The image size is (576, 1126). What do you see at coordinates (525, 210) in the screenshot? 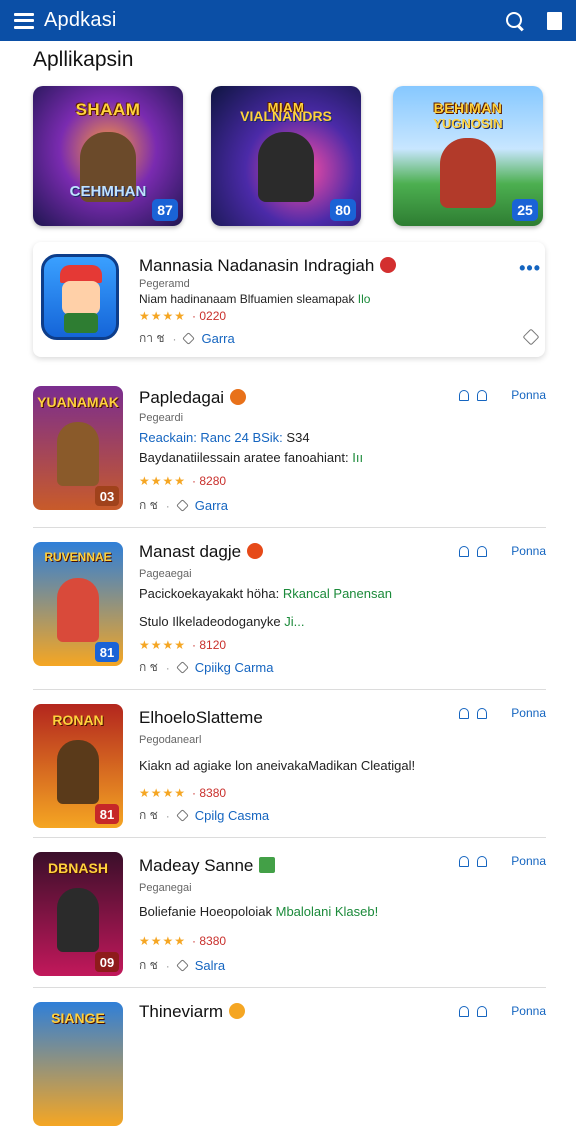
I see `rating-badge: 25` at bounding box center [525, 210].